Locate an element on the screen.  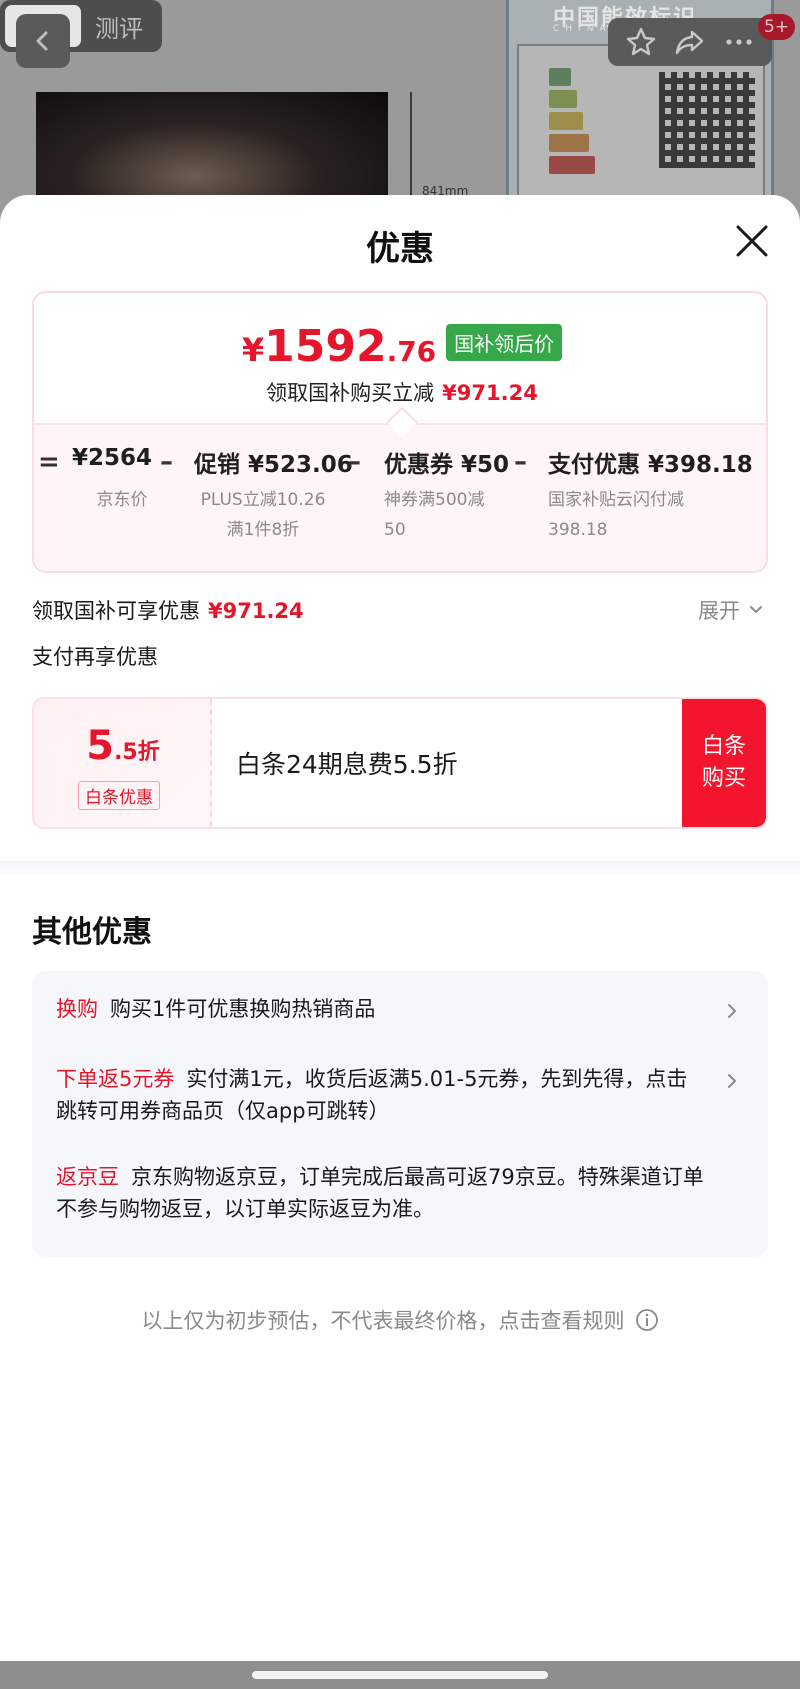
formula-value-payment: 支付优惠 ¥398.18 is located at coordinates (650, 465).